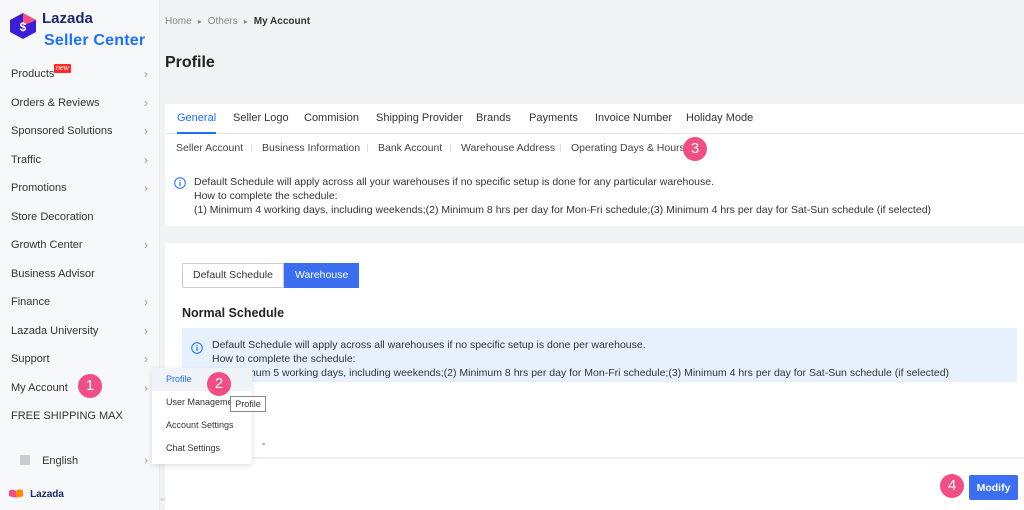 The height and width of the screenshot is (510, 1024). What do you see at coordinates (282, 21) in the screenshot?
I see `breadcrumb-current: My Account` at bounding box center [282, 21].